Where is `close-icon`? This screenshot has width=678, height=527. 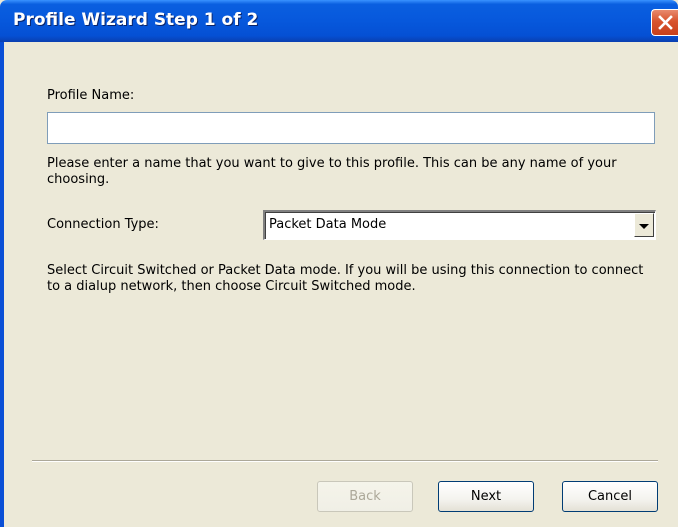 close-icon is located at coordinates (665, 22).